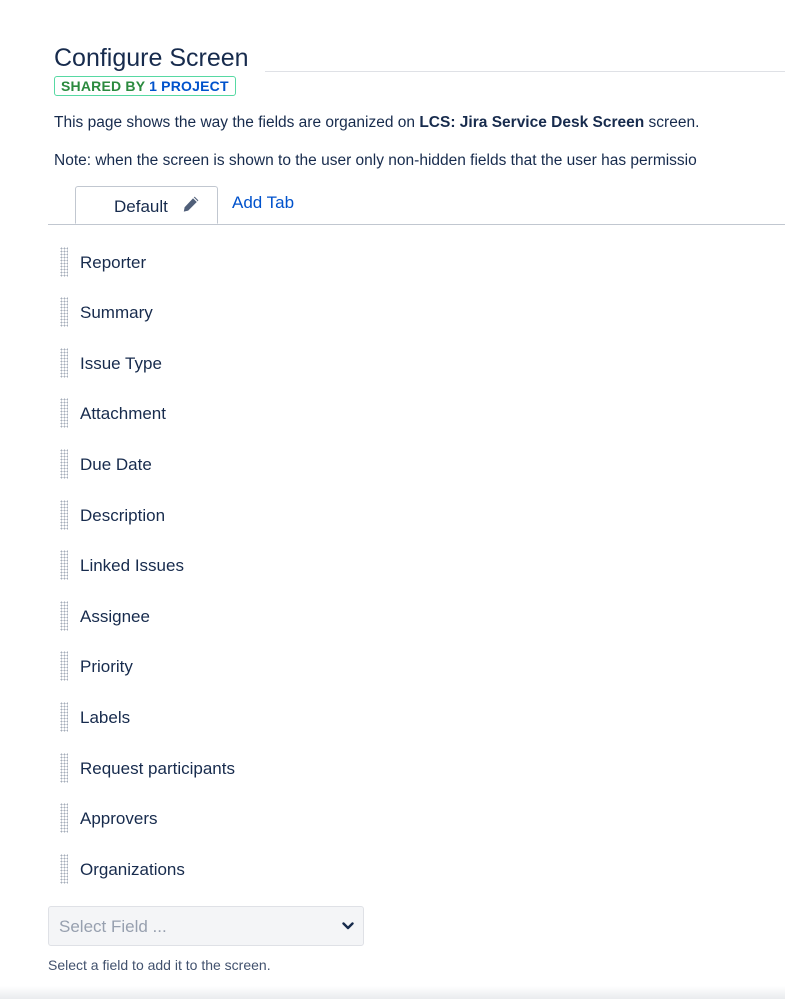 Image resolution: width=785 pixels, height=999 pixels. What do you see at coordinates (408, 418) in the screenshot?
I see `field-row-attachment: Attachment` at bounding box center [408, 418].